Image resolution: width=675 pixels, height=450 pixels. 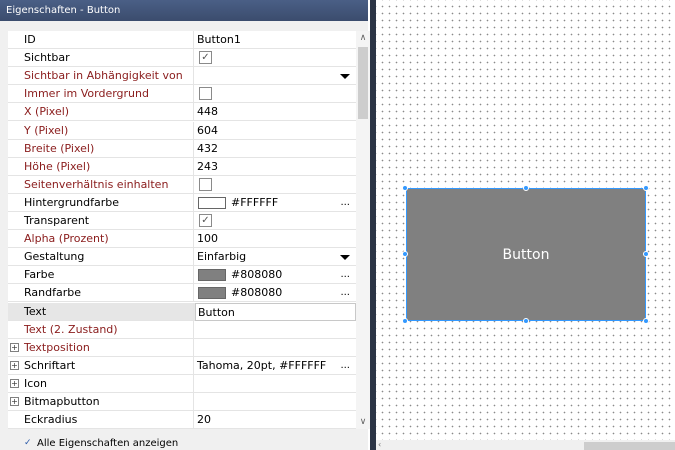 What do you see at coordinates (275, 112) in the screenshot?
I see `property-value: 448` at bounding box center [275, 112].